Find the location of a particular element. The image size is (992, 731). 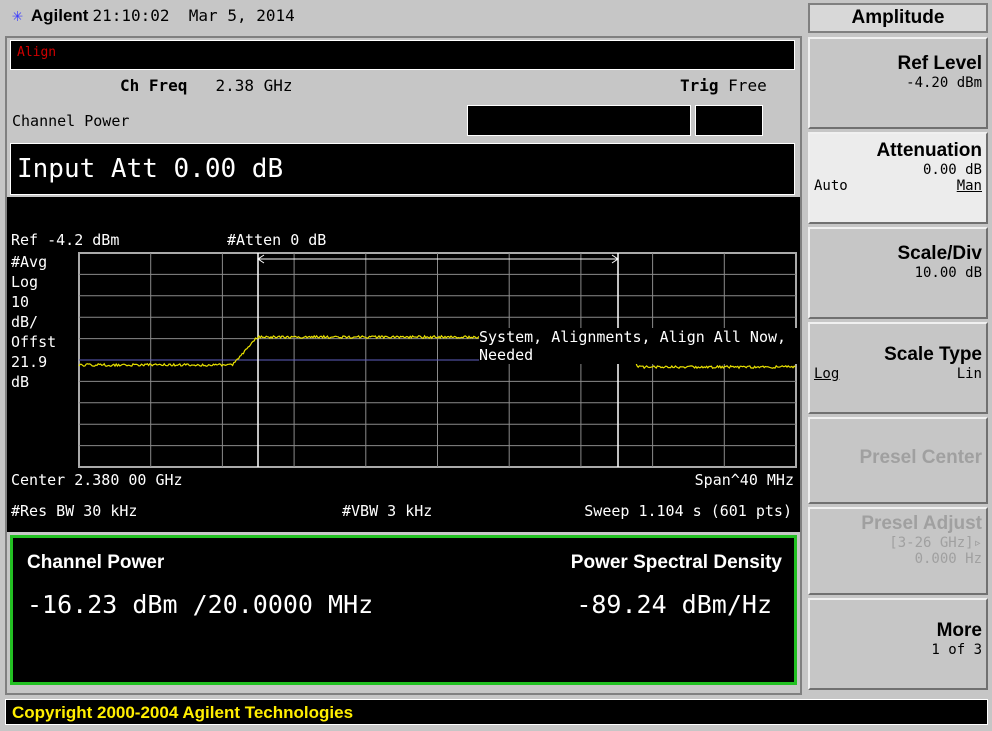

vbw: #VBW 3 kHz is located at coordinates (387, 511).